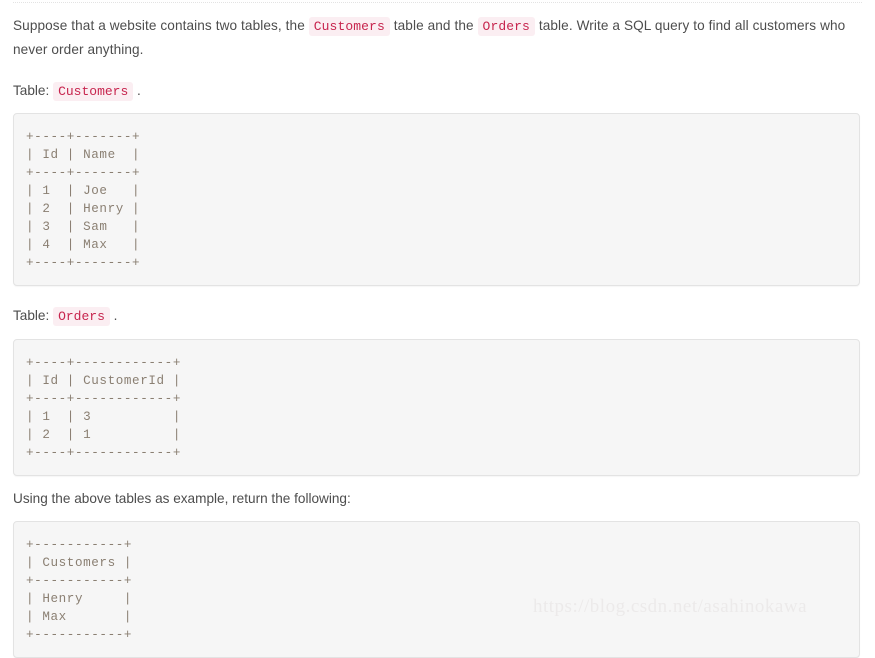 This screenshot has width=875, height=658. I want to click on top-divider, so click(437, 3).